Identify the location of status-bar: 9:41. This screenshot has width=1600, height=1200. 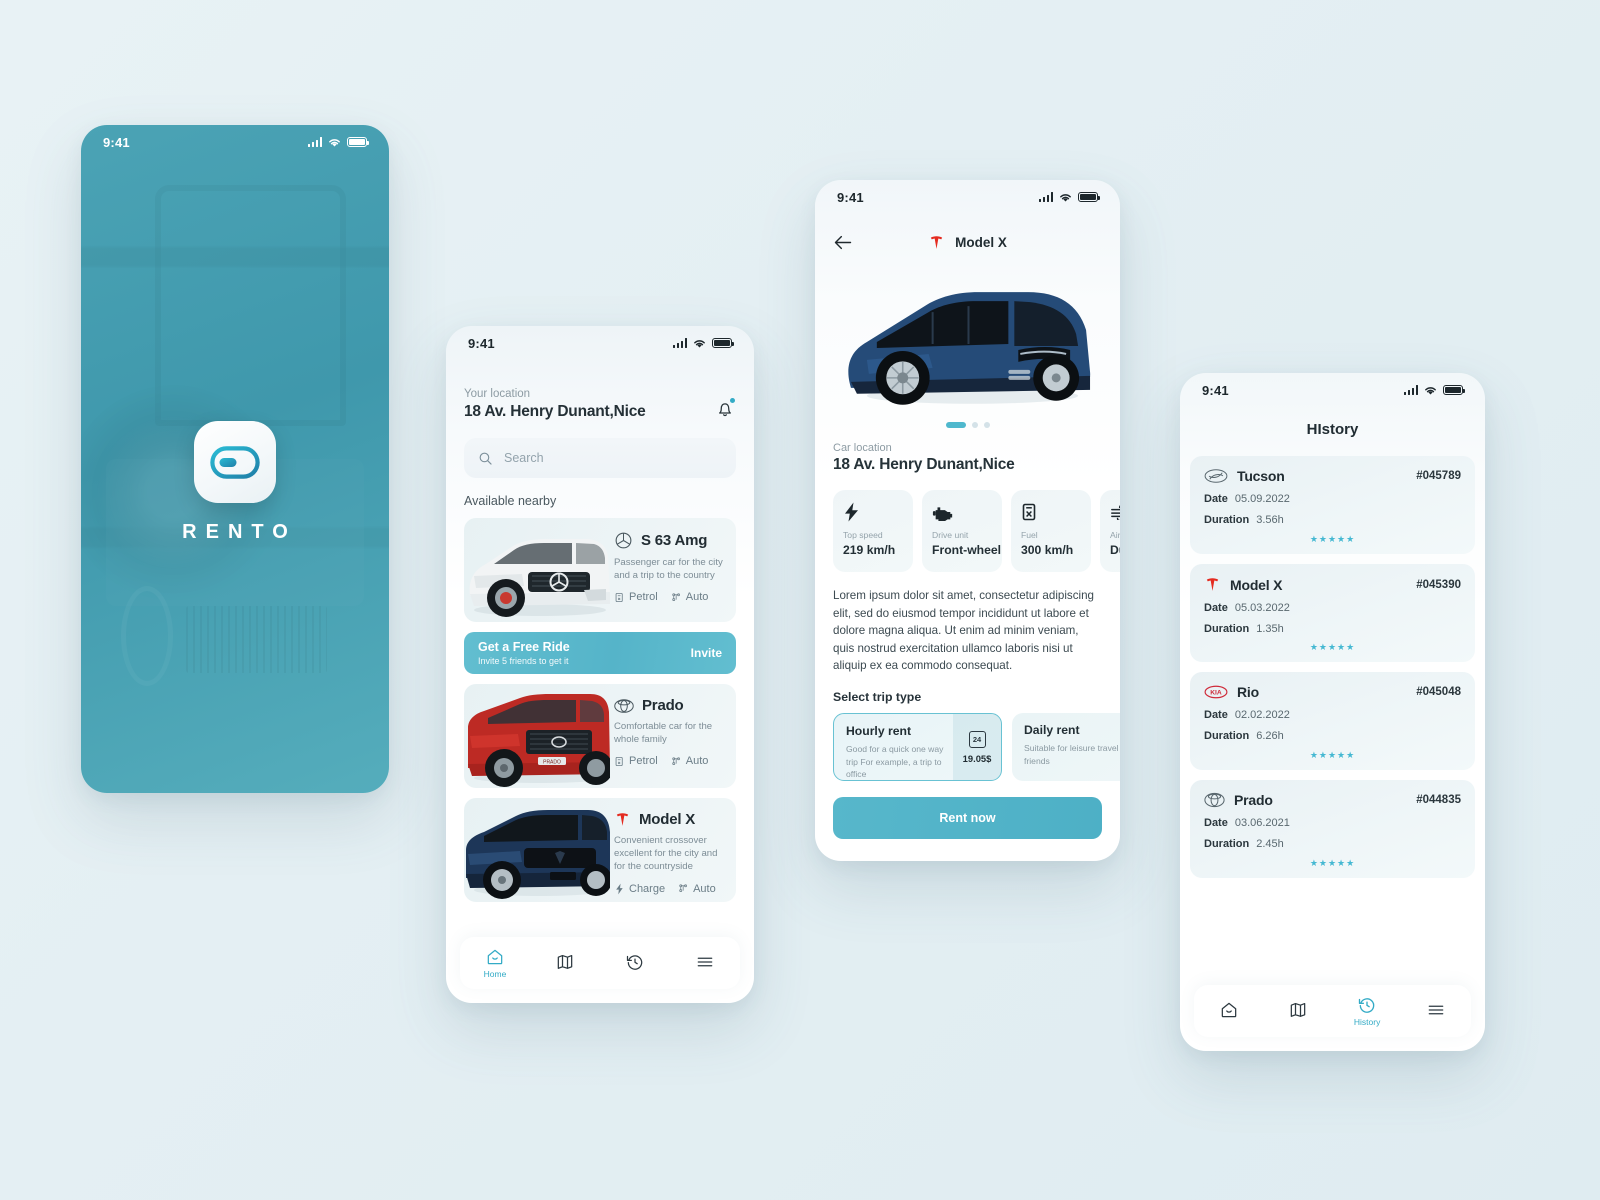
(967, 197).